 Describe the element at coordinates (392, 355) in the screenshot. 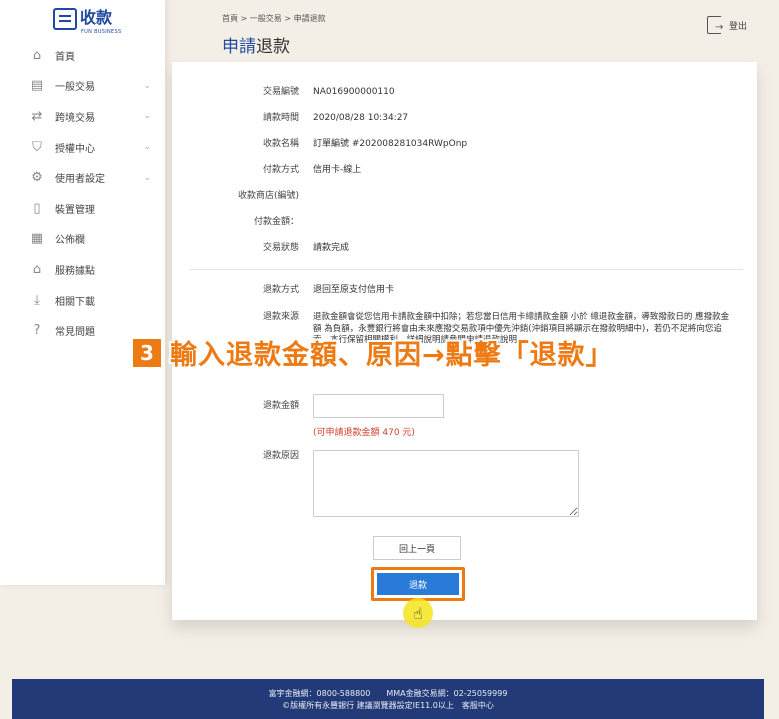

I see `step-instruction: 輸入退款金額、原因→點擊「退款」` at that location.